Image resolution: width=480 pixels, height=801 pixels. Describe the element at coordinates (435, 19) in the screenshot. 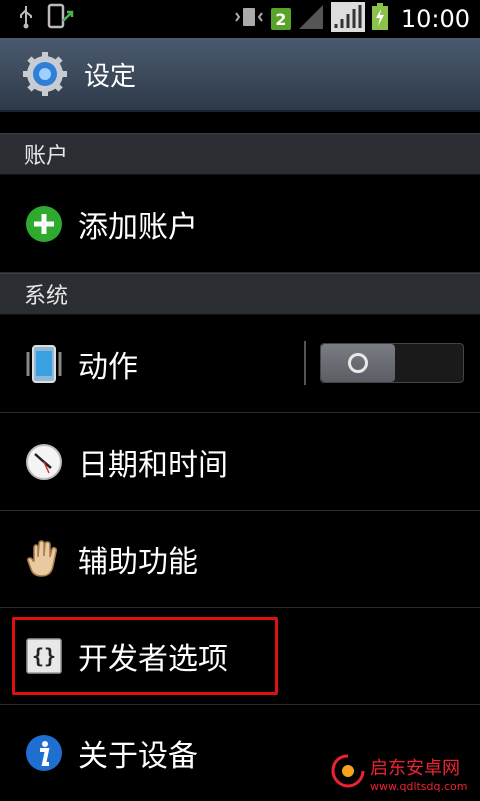

I see `clock-time: 10:00` at that location.